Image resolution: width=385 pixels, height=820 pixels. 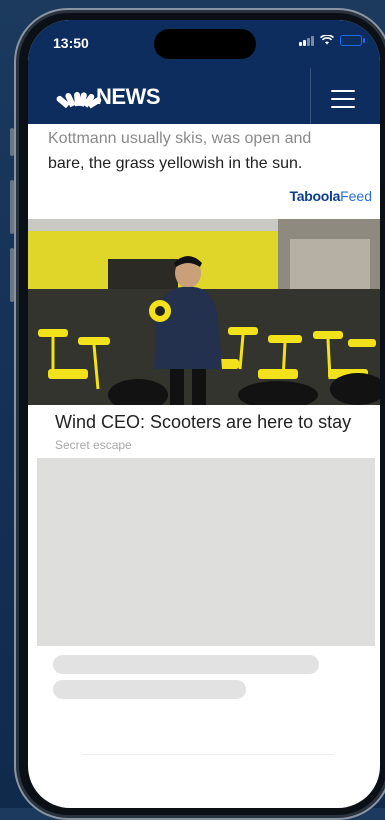 What do you see at coordinates (203, 422) in the screenshot?
I see `feed-item-headline: Wind CEO: Scooters are here to stay` at bounding box center [203, 422].